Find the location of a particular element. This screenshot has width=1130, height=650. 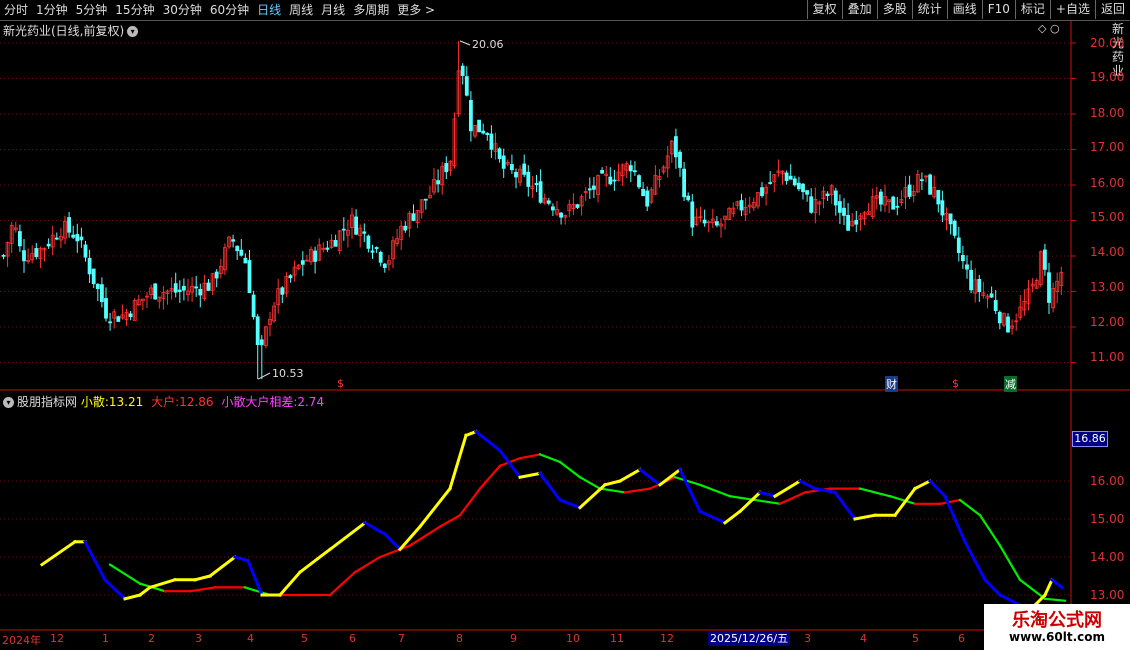

circle-icon: ○ is located at coordinates (1055, 28).